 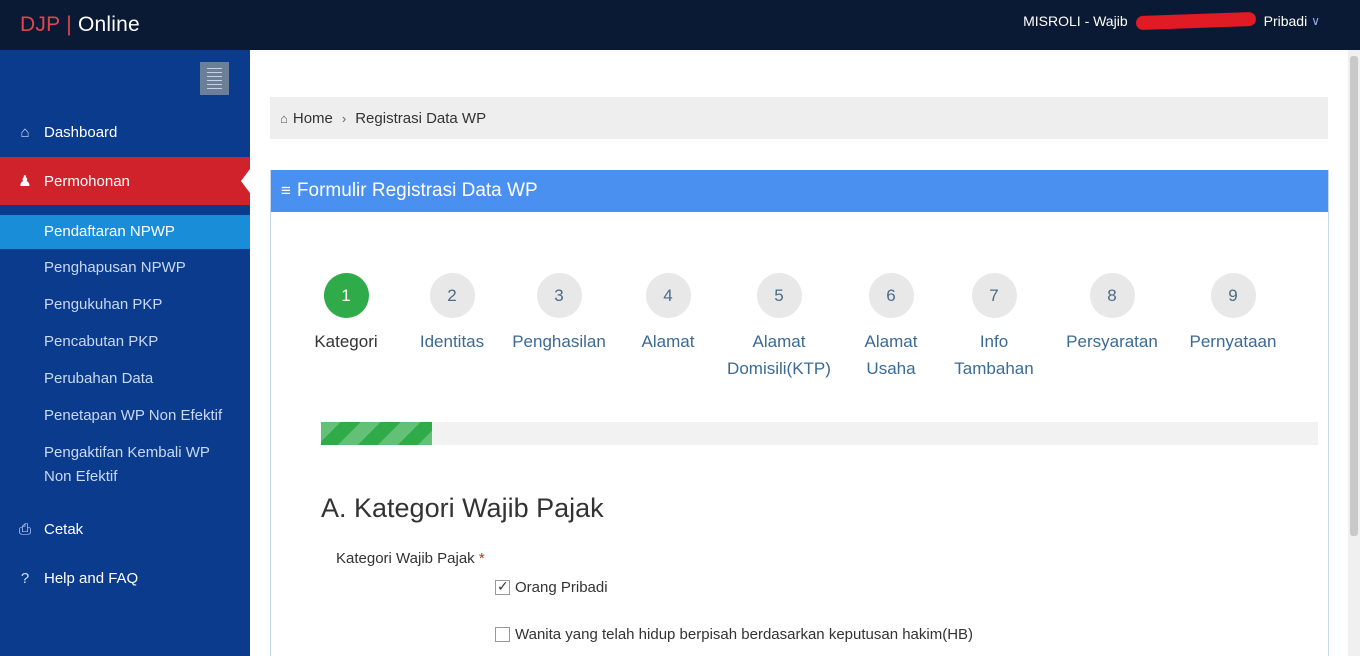 I want to click on wizard-step-5: 5 Alamat Domisili(KTP), so click(x=779, y=327).